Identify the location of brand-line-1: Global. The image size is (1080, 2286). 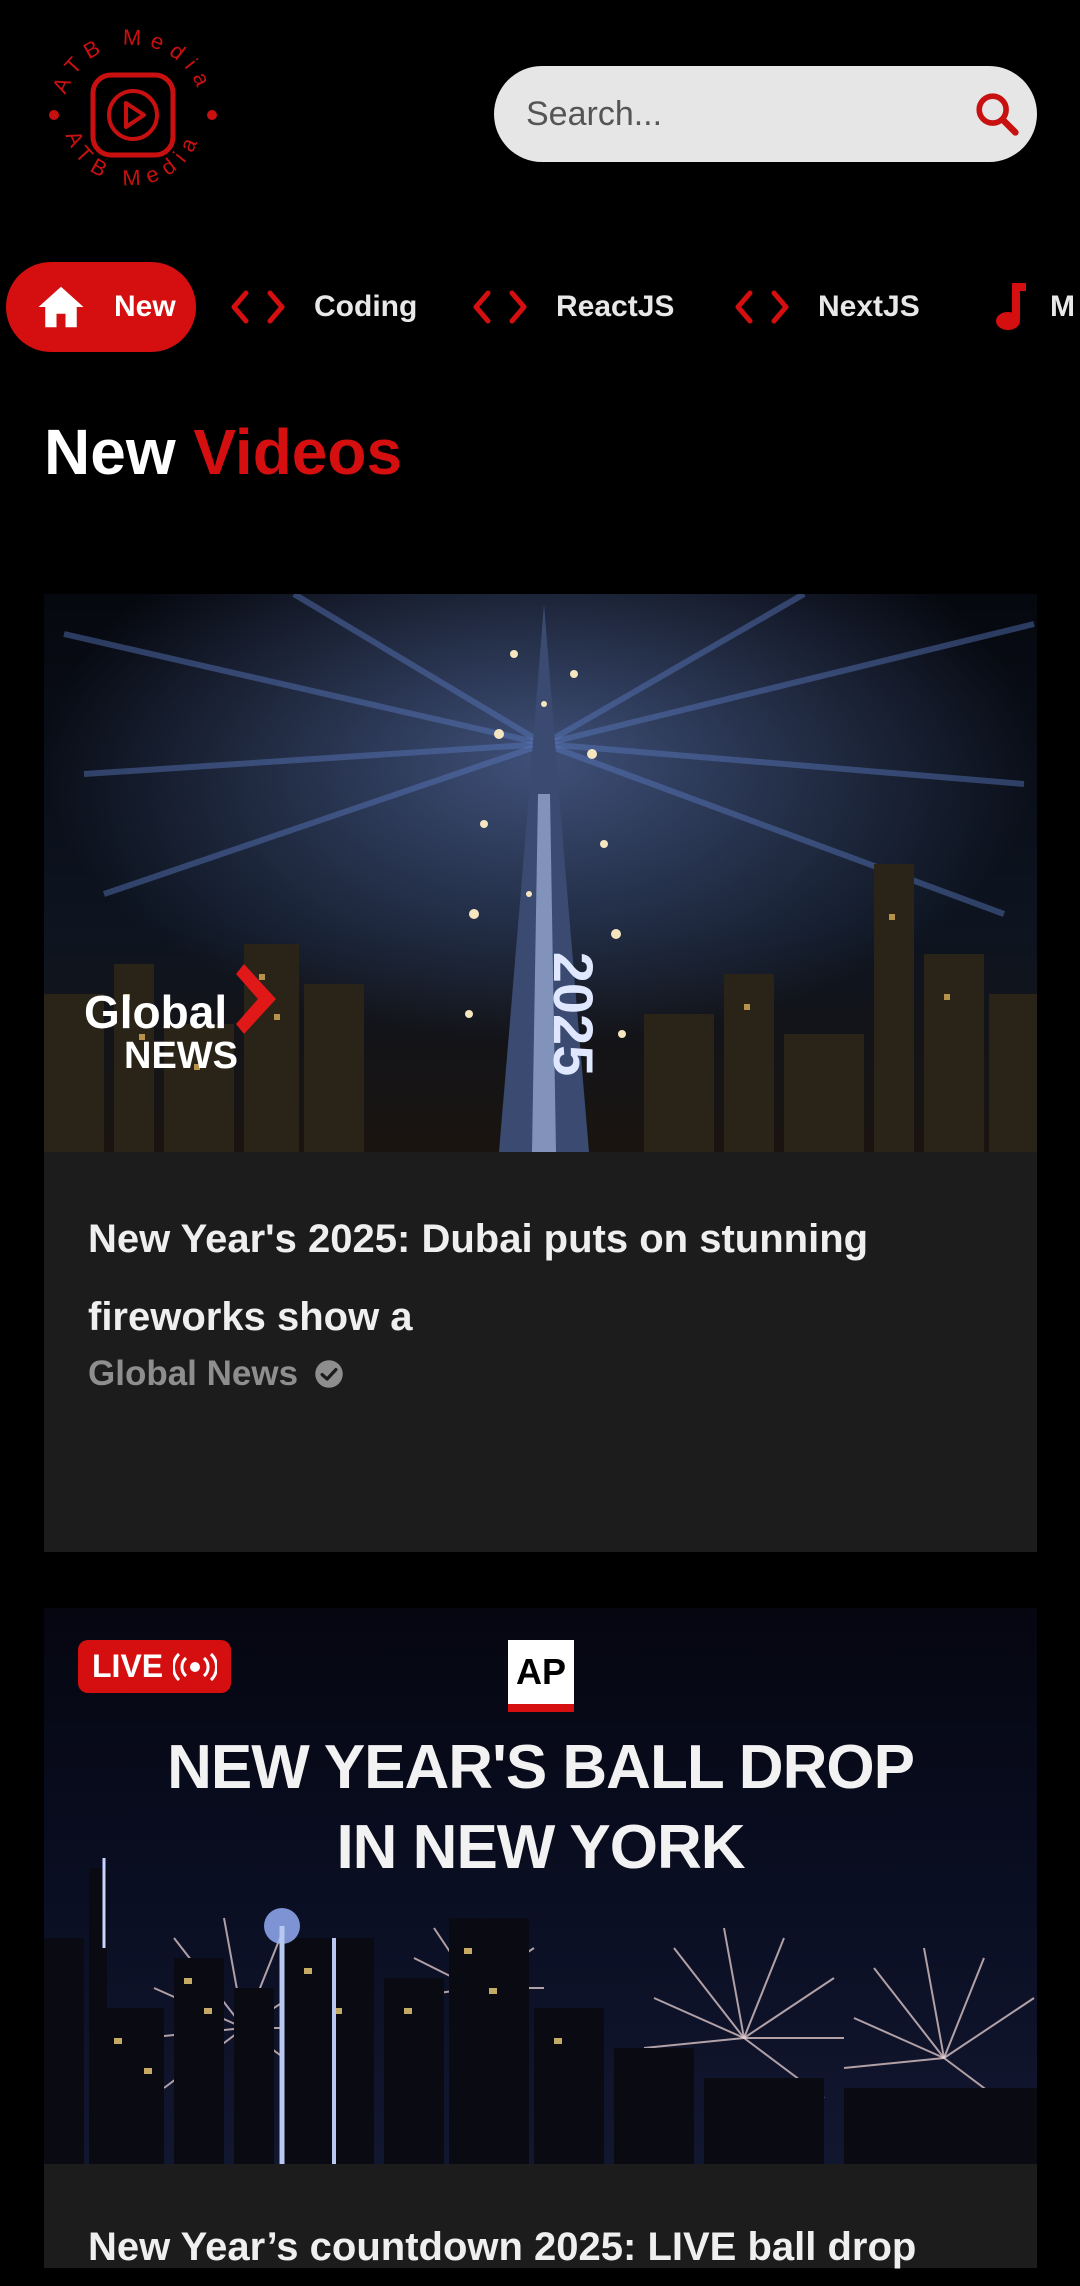
(156, 1012).